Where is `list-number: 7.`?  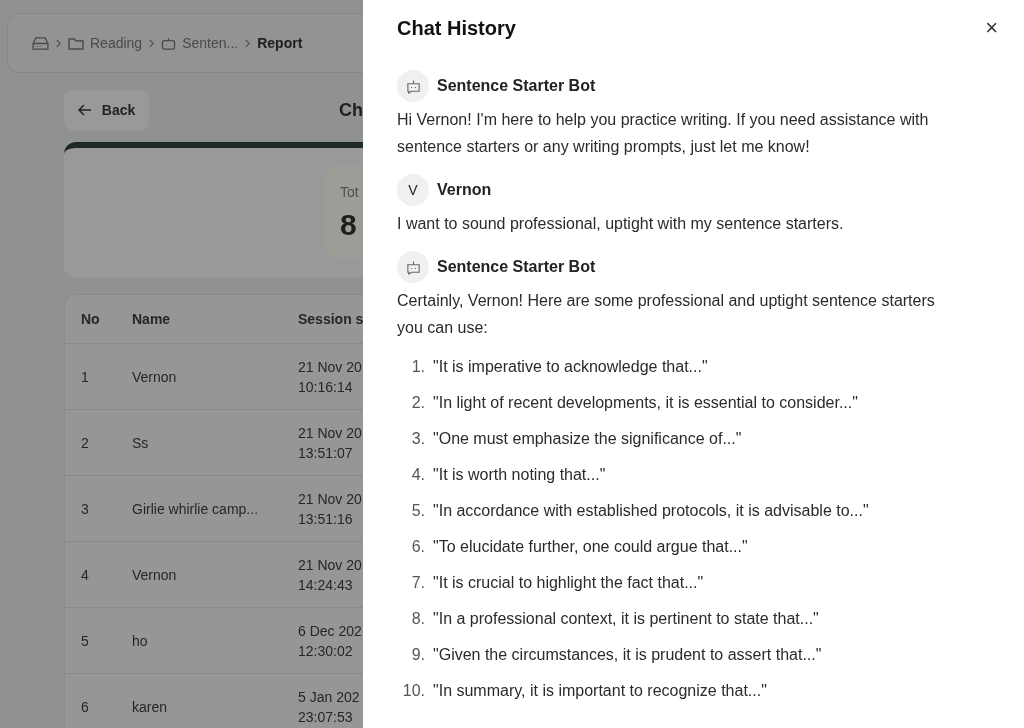
list-number: 7. is located at coordinates (417, 583).